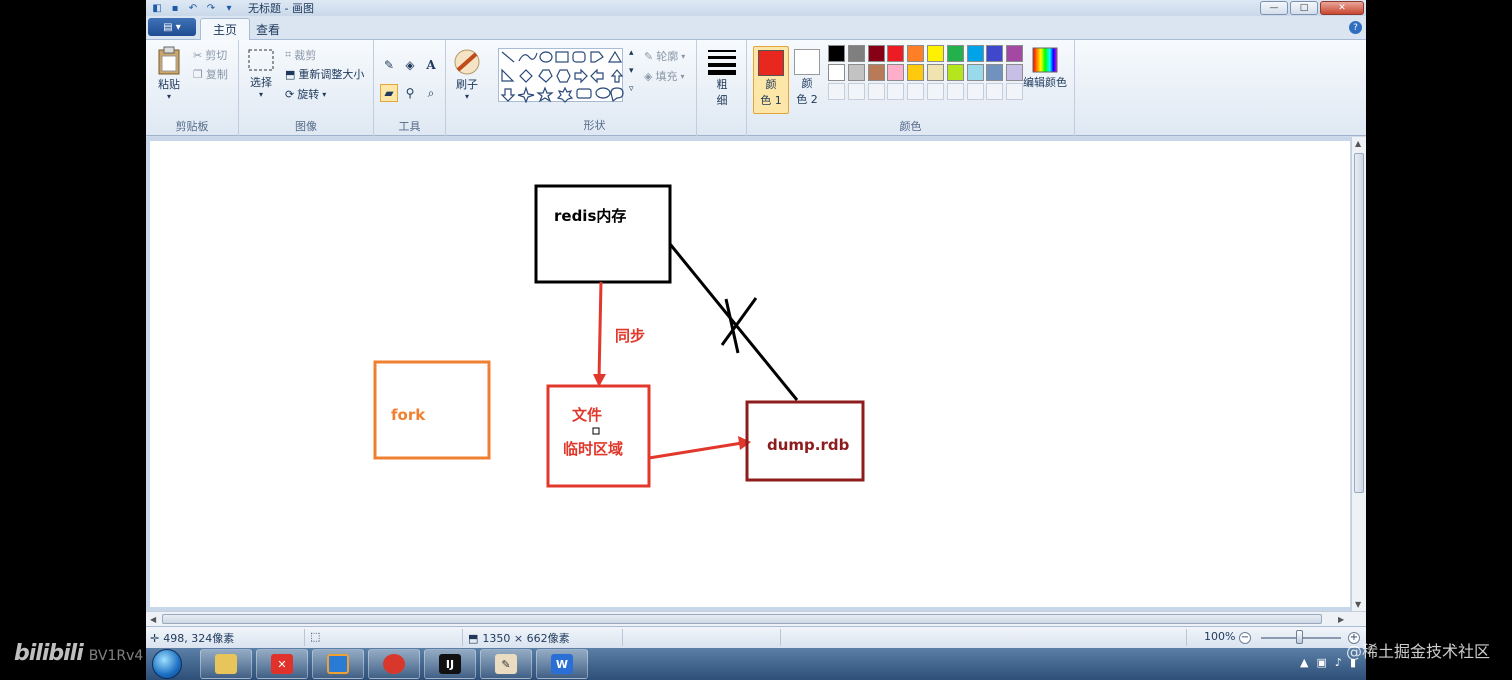  Describe the element at coordinates (431, 93) in the screenshot. I see `magnifier-icon: ⌕` at that location.